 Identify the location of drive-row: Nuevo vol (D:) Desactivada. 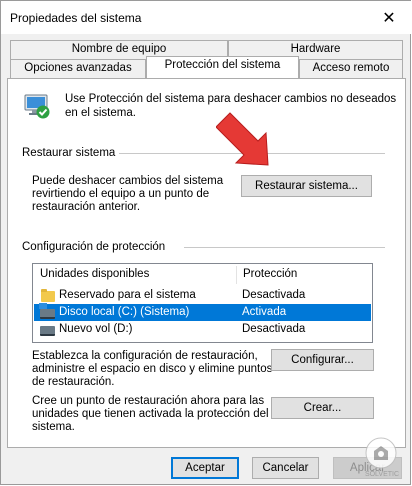
(202, 329).